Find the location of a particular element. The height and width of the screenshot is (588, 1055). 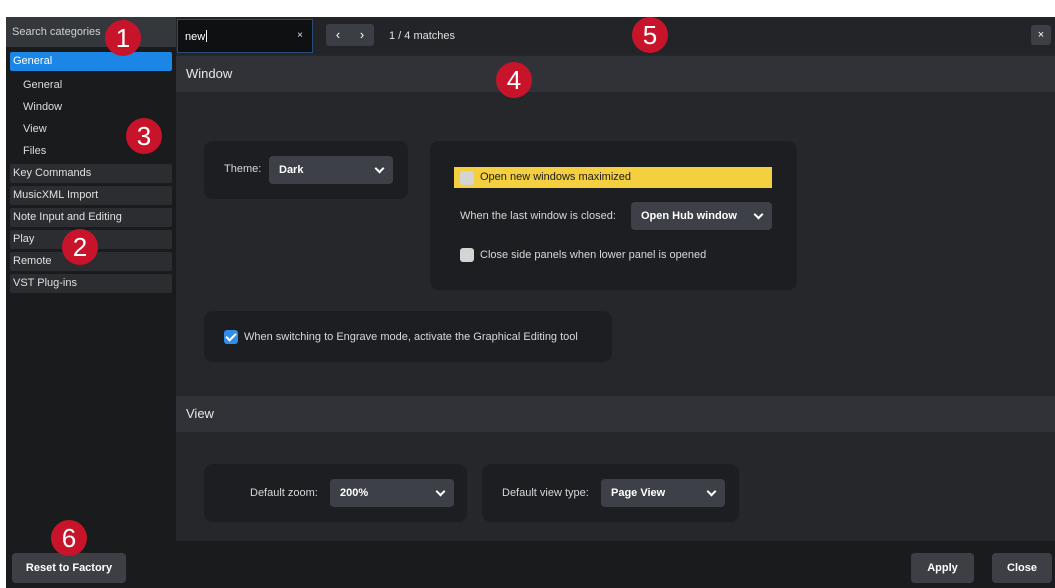

last-window-label: When the last window is closed: is located at coordinates (538, 216).